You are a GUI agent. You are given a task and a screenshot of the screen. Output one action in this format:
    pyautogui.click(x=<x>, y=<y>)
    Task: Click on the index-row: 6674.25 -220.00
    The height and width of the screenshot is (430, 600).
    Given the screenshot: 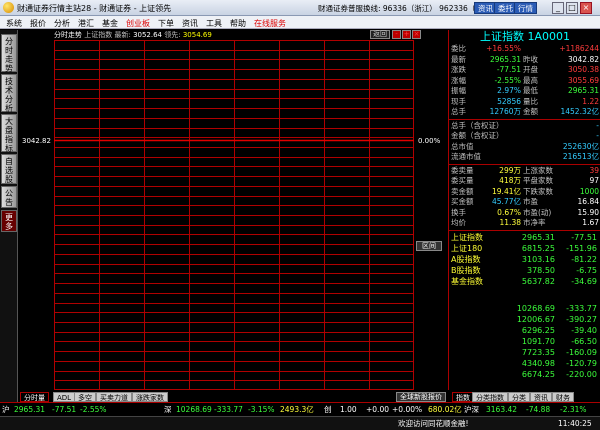 What is the action you would take?
    pyautogui.click(x=524, y=374)
    